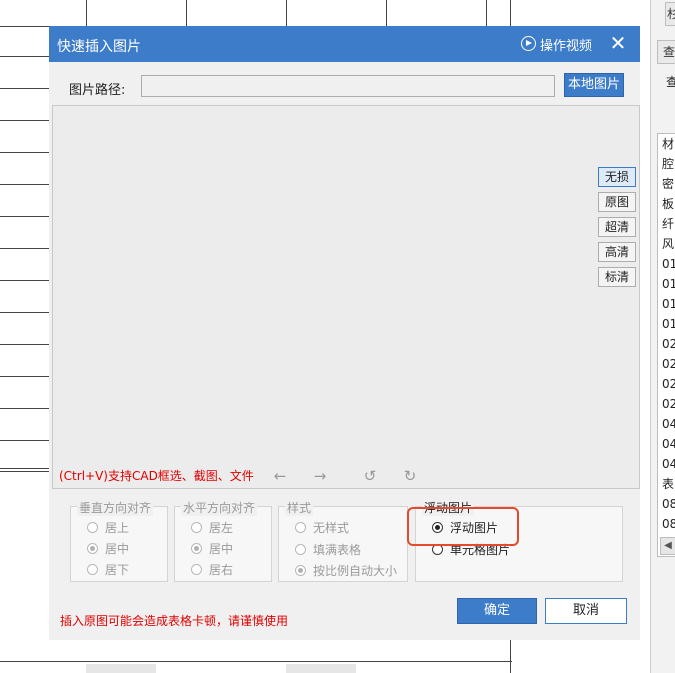  What do you see at coordinates (594, 85) in the screenshot?
I see `local-image-button: 本地图片` at bounding box center [594, 85].